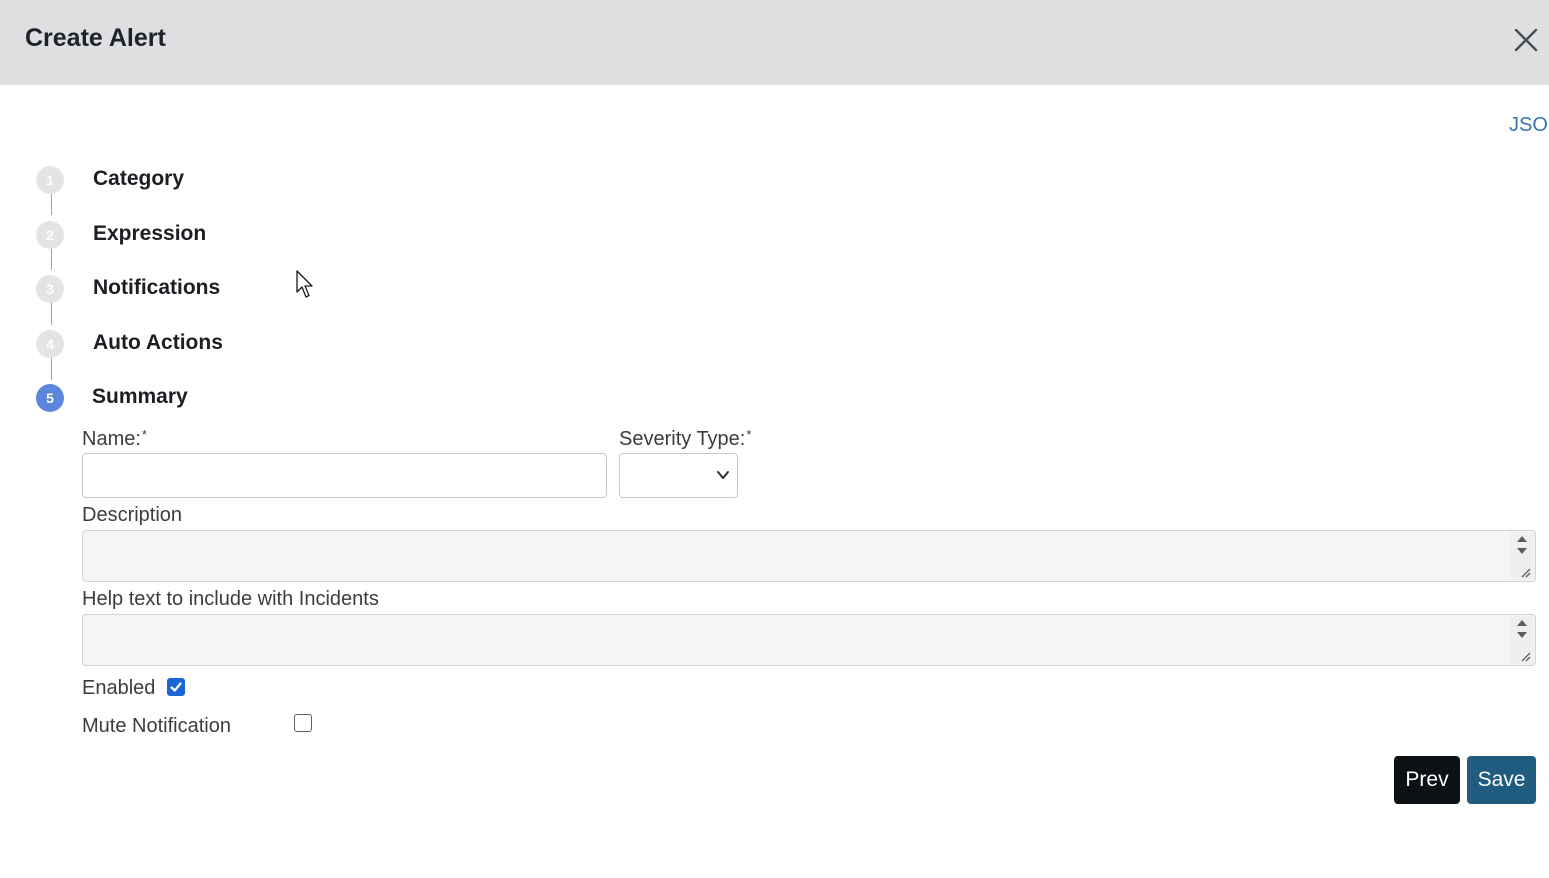 This screenshot has height=878, width=1549. What do you see at coordinates (140, 396) in the screenshot?
I see `step-label: Summary` at bounding box center [140, 396].